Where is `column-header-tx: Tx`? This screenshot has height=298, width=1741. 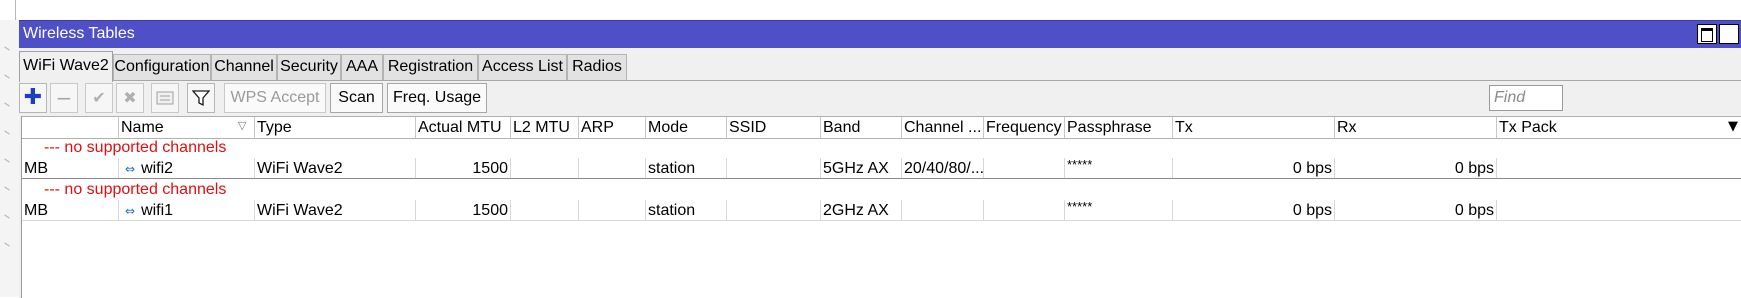
column-header-tx: Tx is located at coordinates (1253, 127).